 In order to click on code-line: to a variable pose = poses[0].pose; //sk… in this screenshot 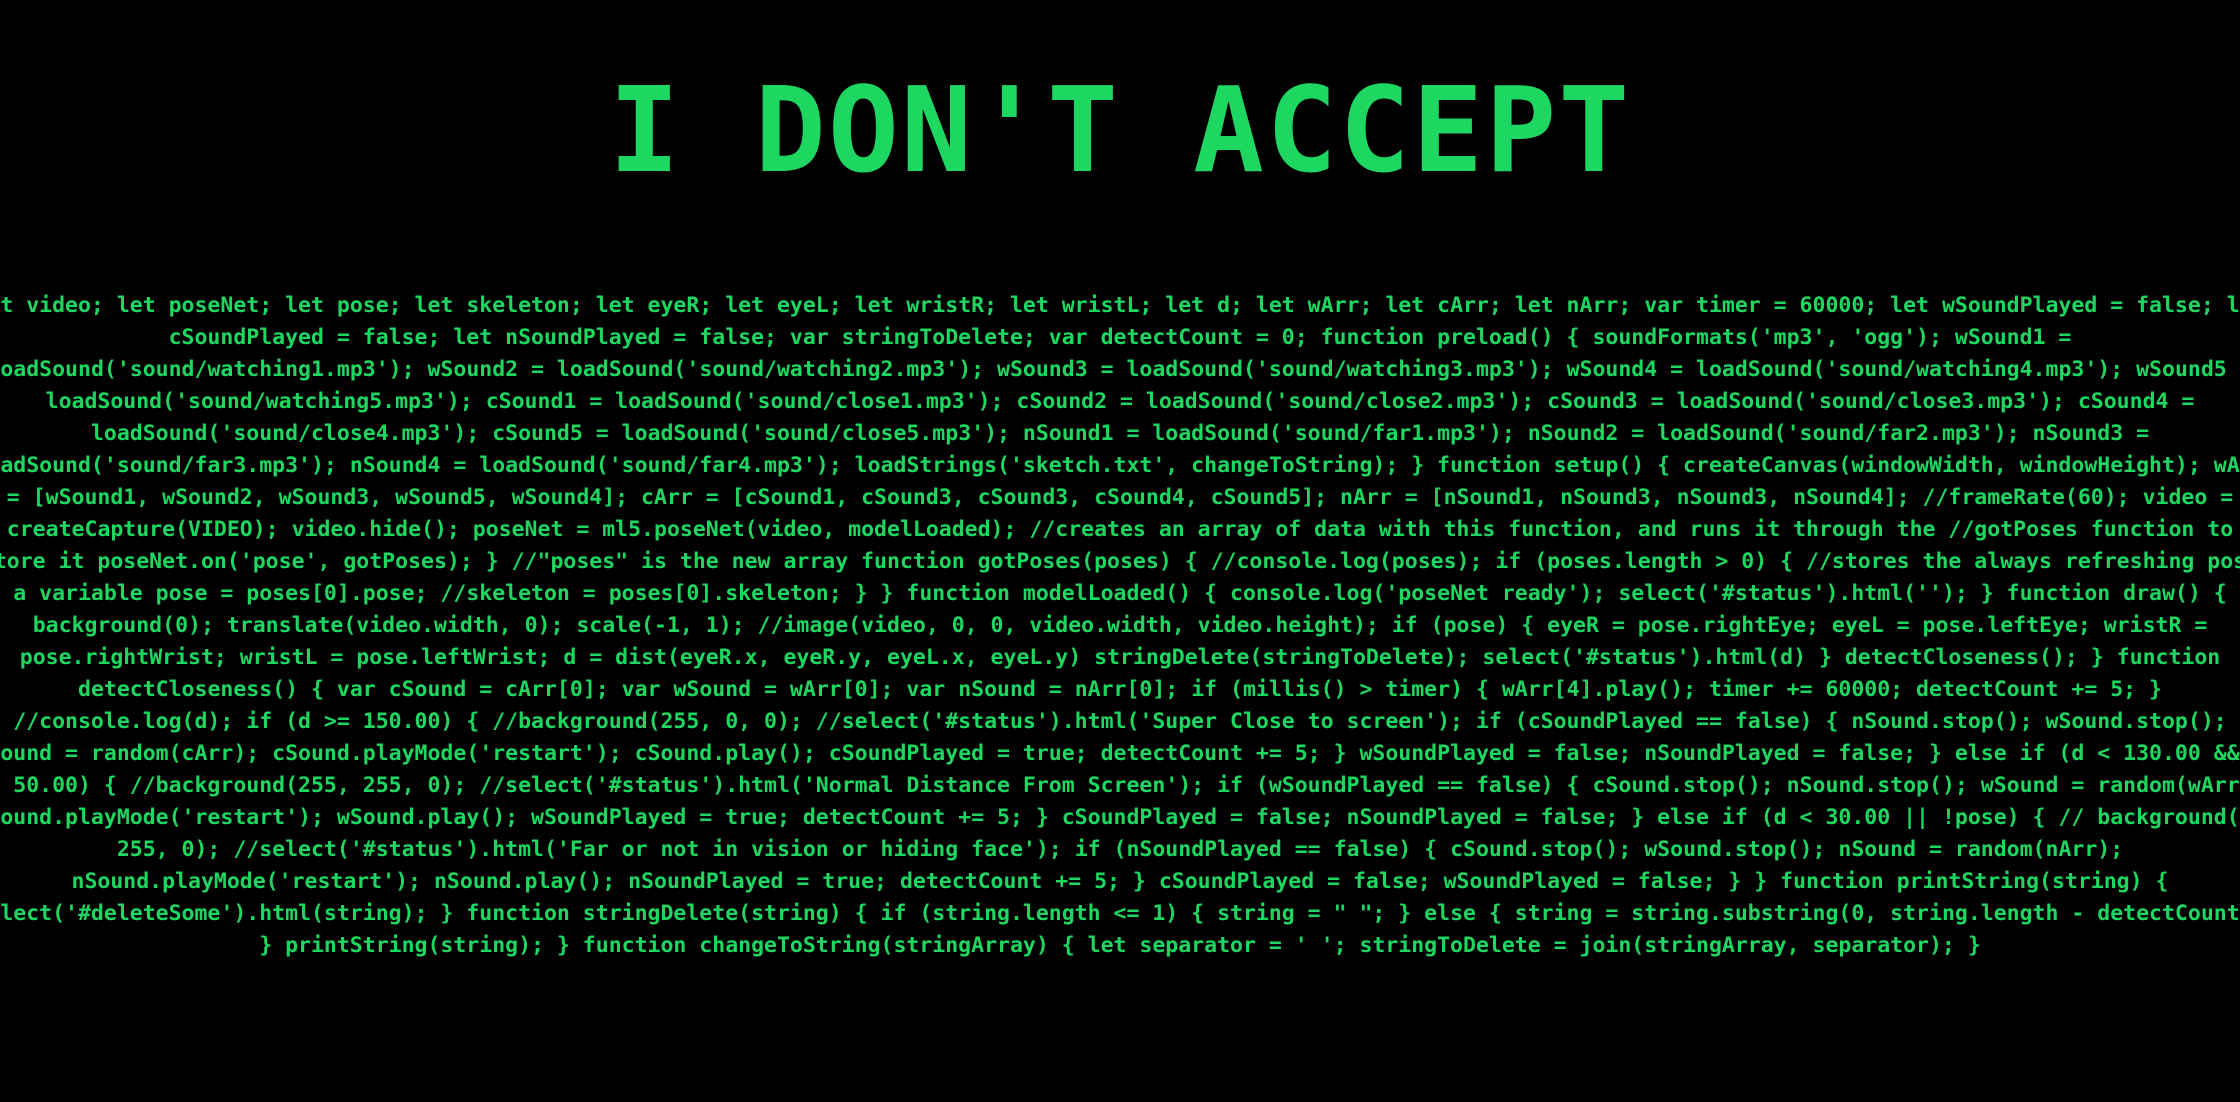, I will do `click(1120, 593)`.